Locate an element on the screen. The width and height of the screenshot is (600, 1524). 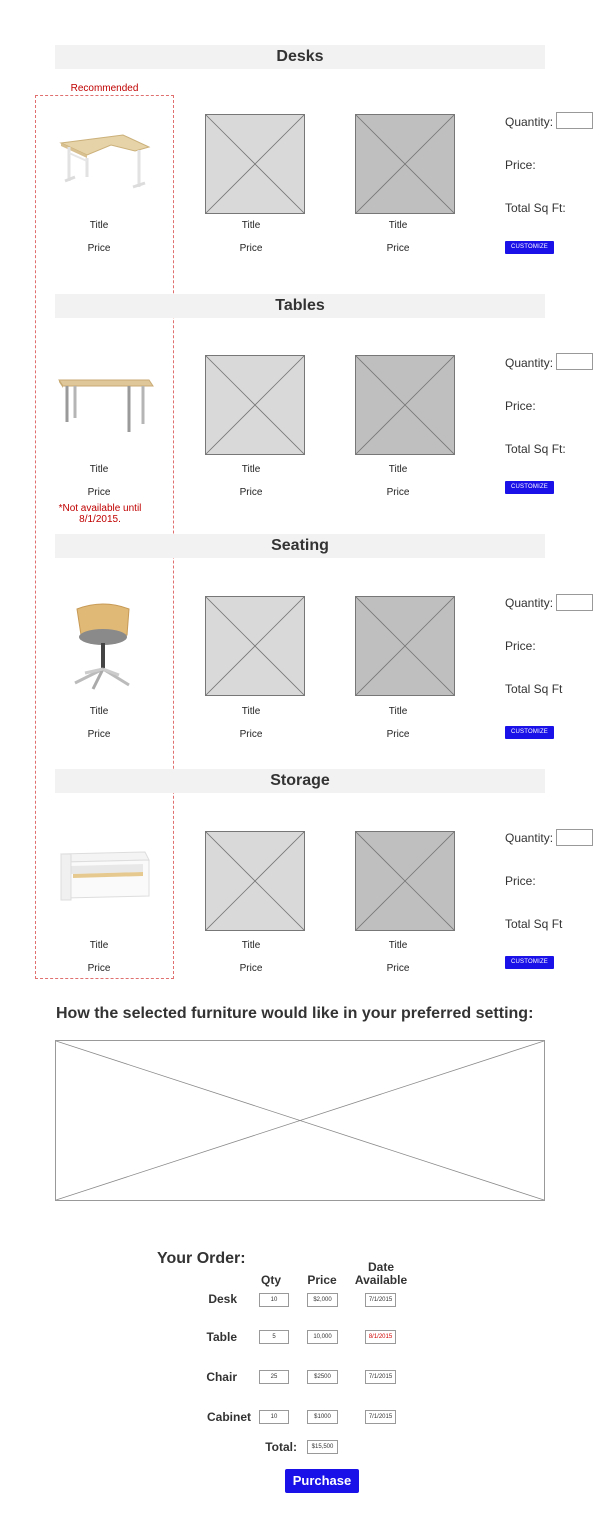
order-price-field: $2,000 is located at coordinates (322, 1300).